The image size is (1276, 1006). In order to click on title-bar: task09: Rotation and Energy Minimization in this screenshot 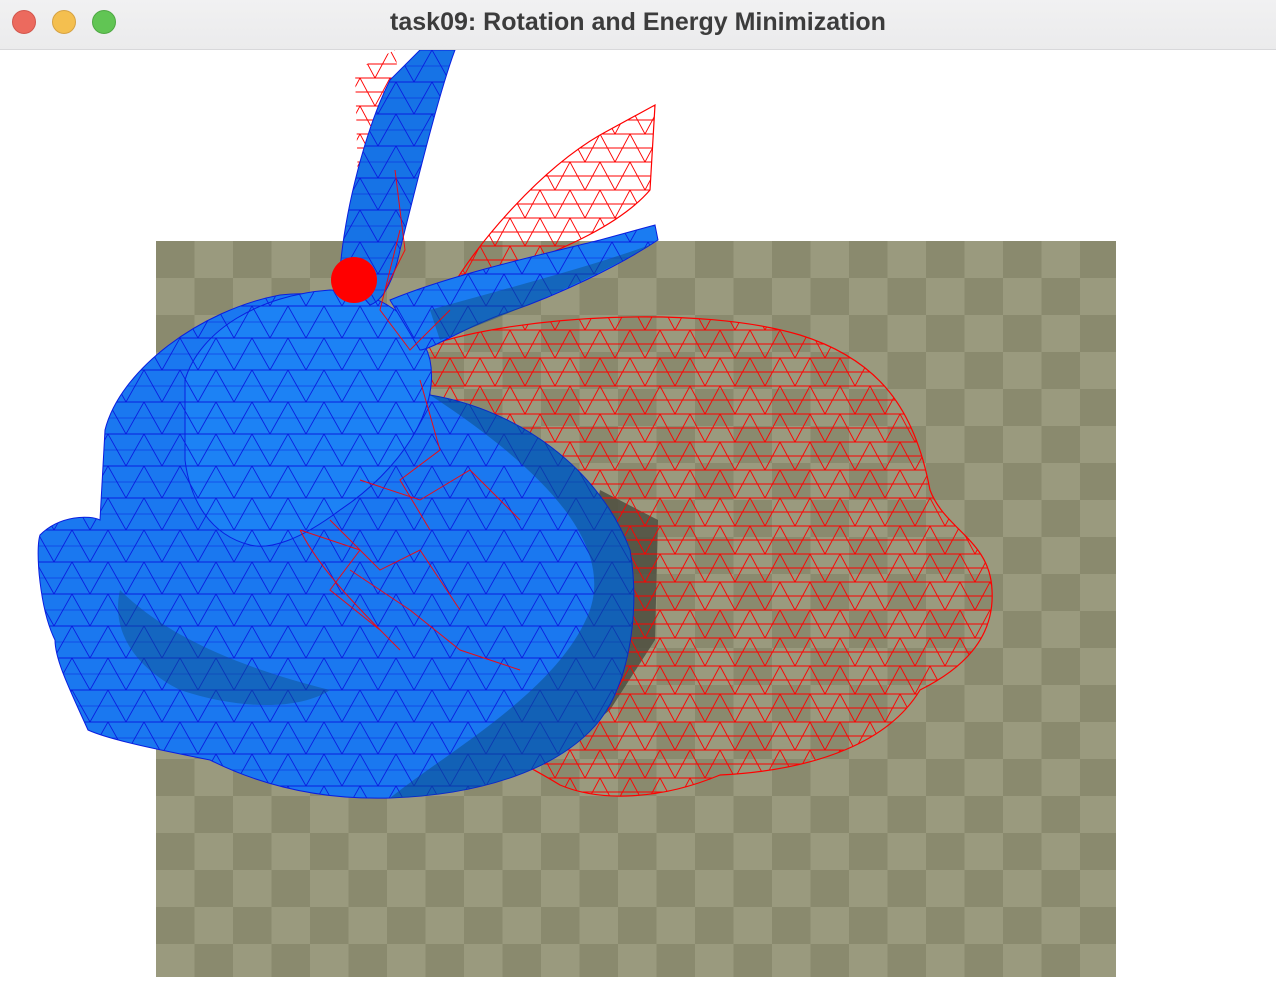, I will do `click(638, 25)`.